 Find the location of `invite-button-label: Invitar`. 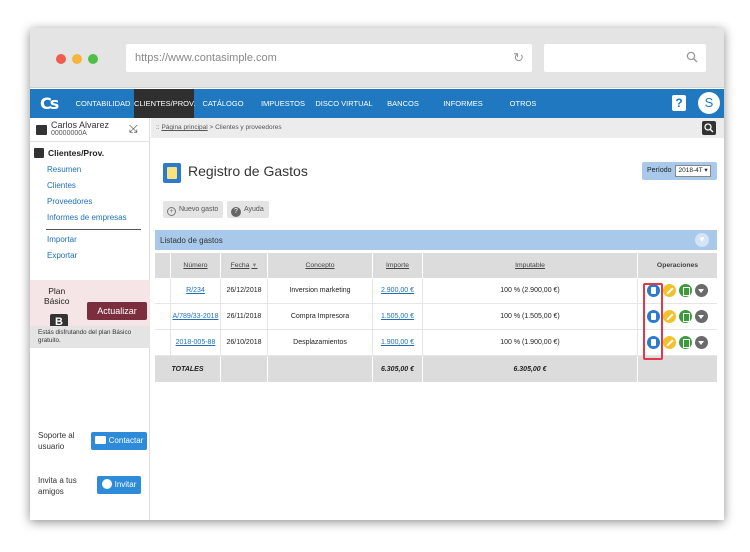

invite-button-label: Invitar is located at coordinates (125, 484).